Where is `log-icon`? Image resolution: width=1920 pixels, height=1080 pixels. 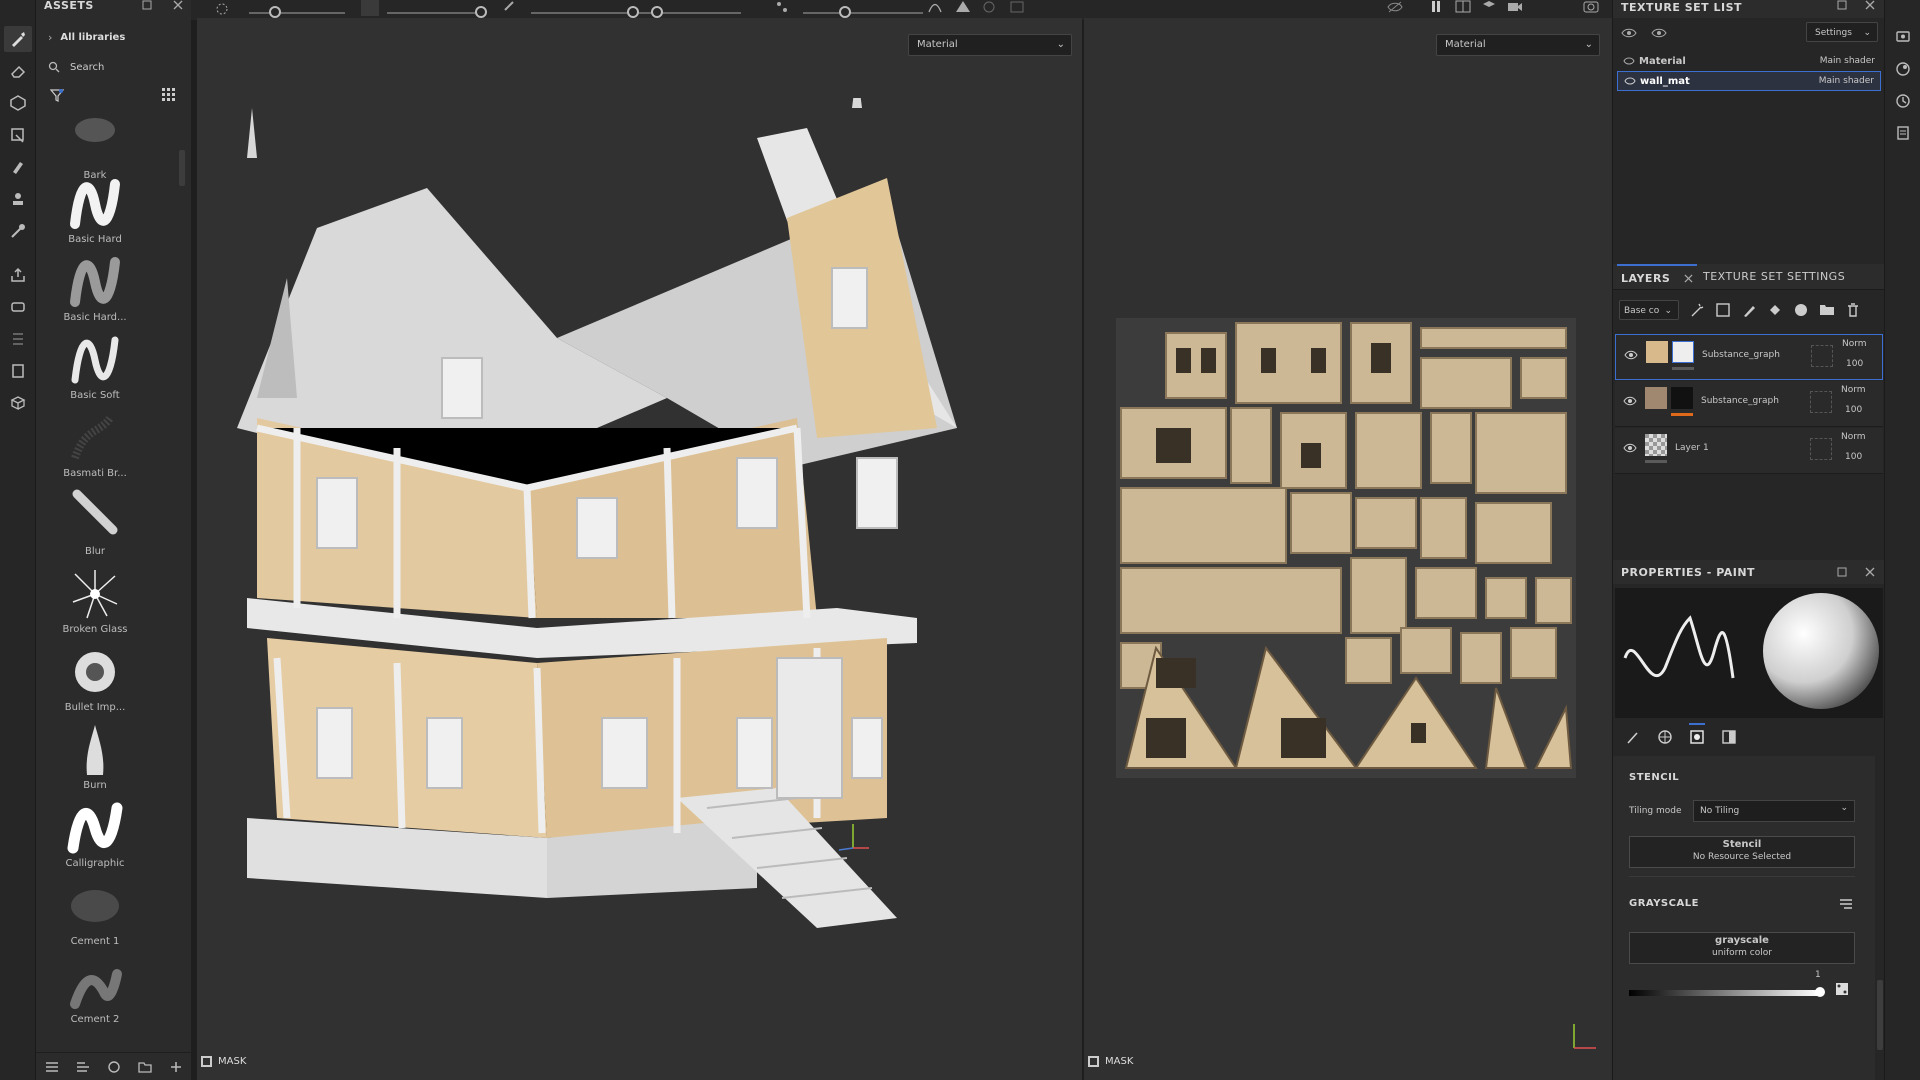 log-icon is located at coordinates (1903, 133).